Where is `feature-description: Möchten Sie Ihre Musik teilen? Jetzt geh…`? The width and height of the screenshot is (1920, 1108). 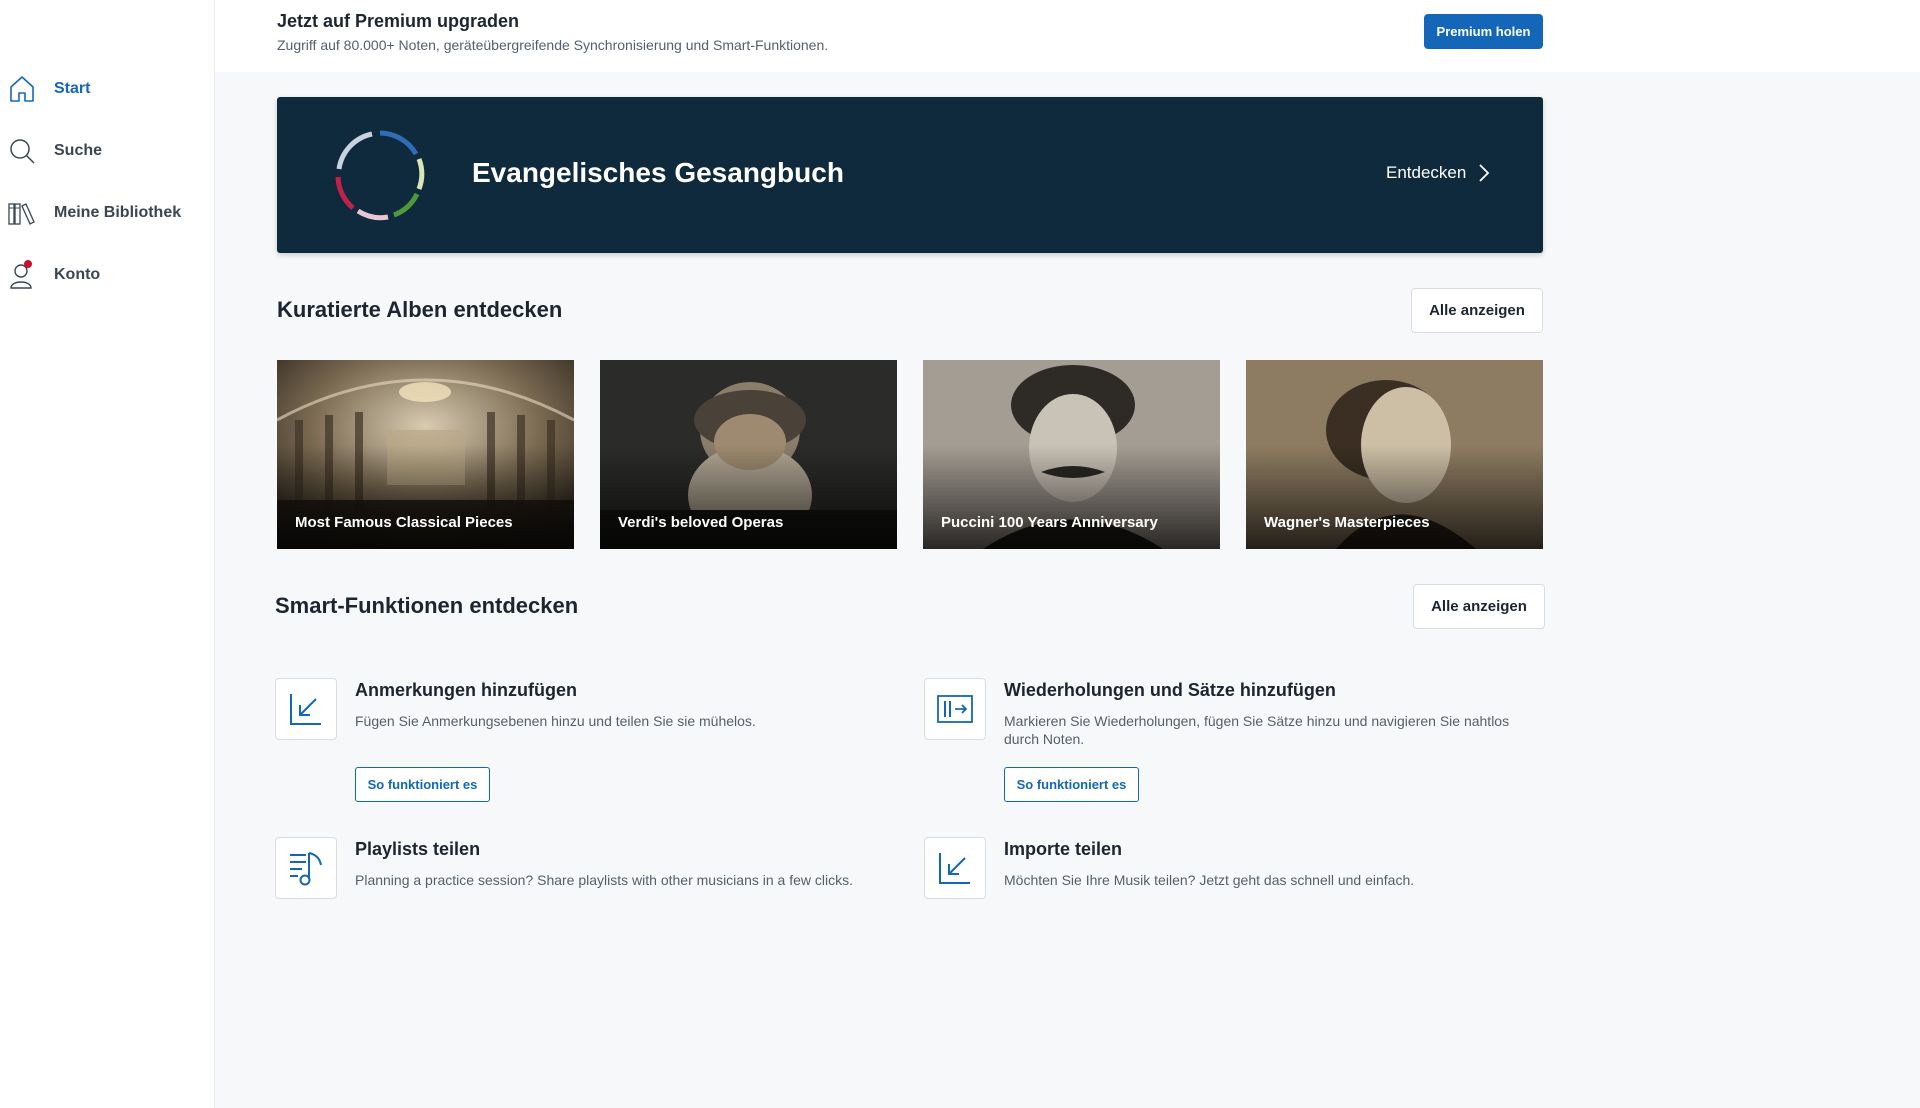
feature-description: Möchten Sie Ihre Musik teilen? Jetzt geh… is located at coordinates (1209, 880).